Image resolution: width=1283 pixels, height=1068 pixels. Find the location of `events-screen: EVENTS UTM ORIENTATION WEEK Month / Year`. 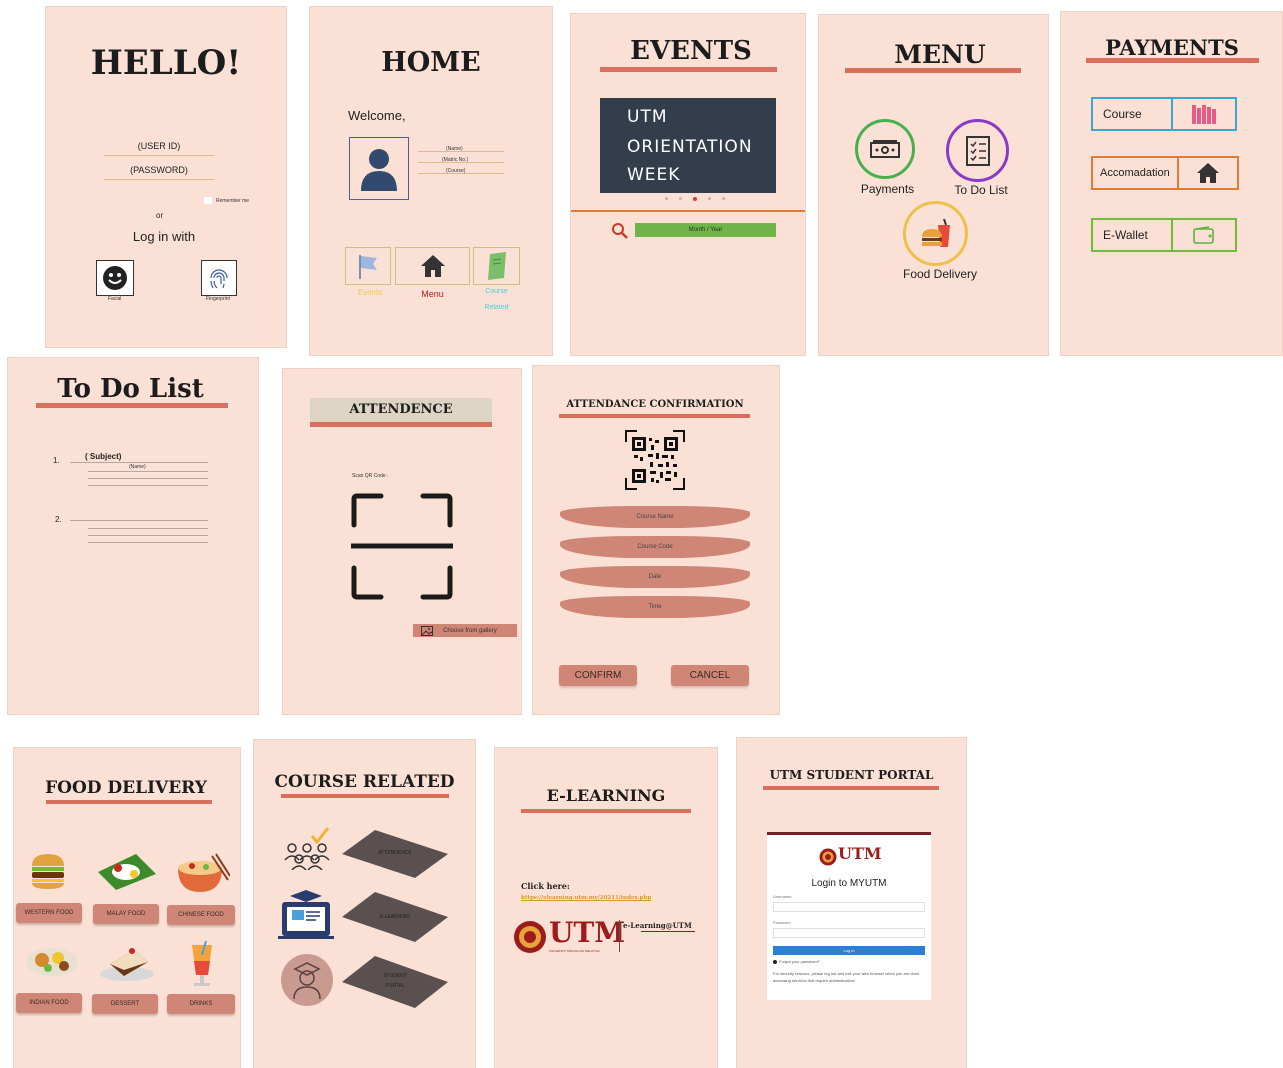

events-screen: EVENTS UTM ORIENTATION WEEK Month / Year is located at coordinates (688, 184).